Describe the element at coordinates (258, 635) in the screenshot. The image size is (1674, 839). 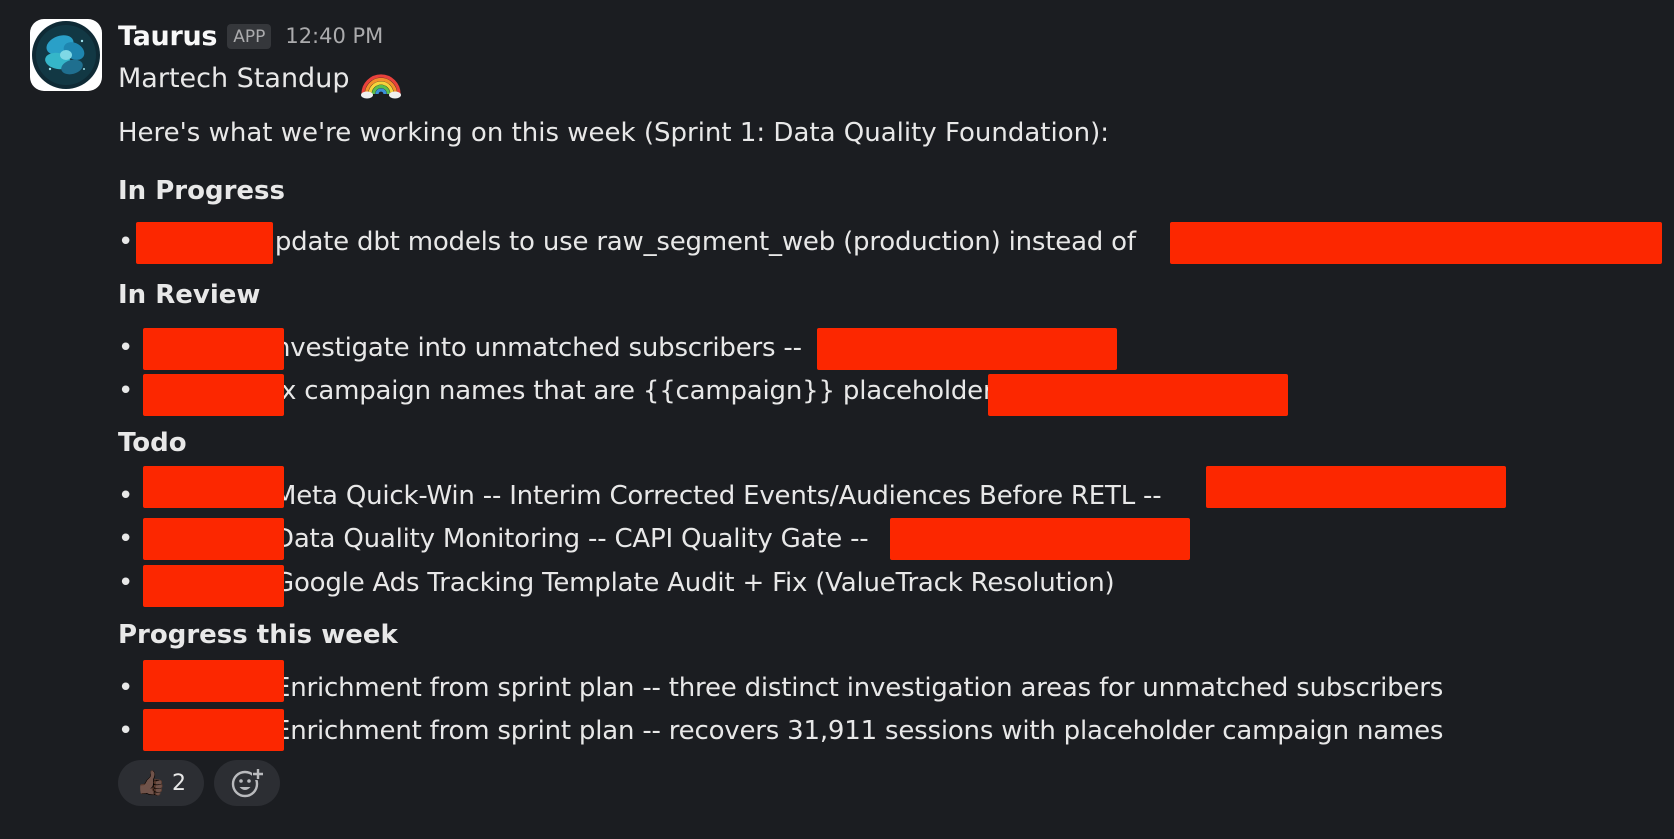
I see `section-title-progress: Progress this week` at that location.